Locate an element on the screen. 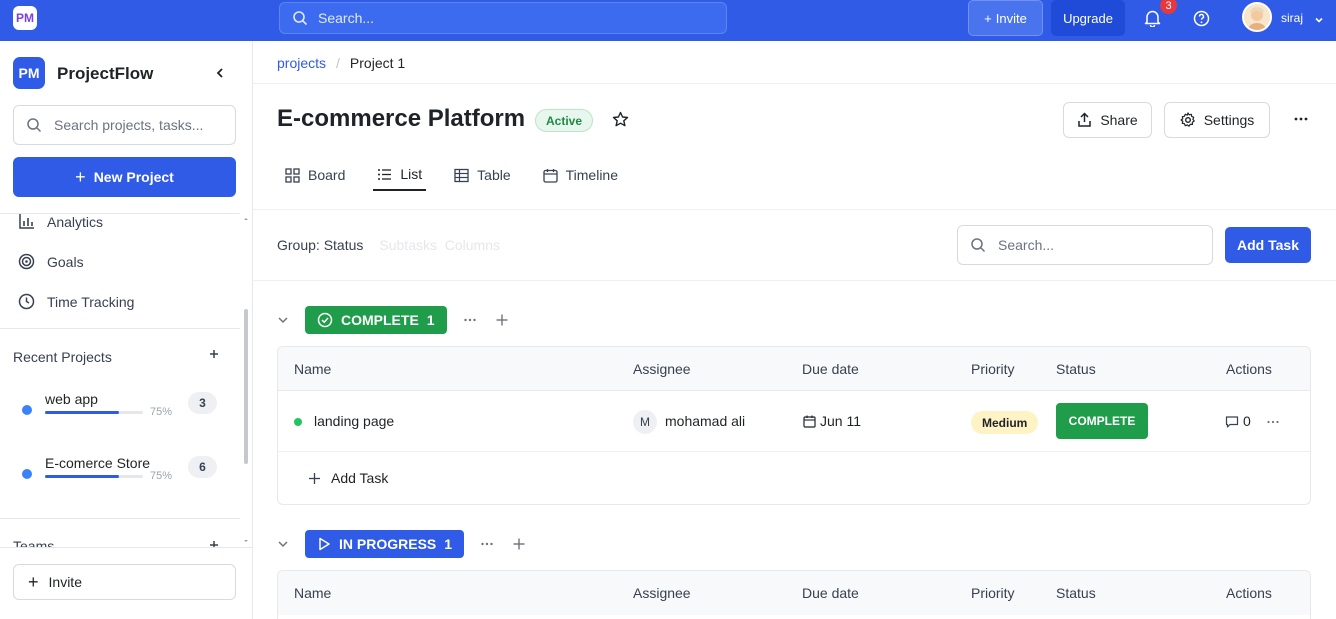 Image resolution: width=1336 pixels, height=619 pixels. project-item-web-app: web app 75% 3 is located at coordinates (122, 411).